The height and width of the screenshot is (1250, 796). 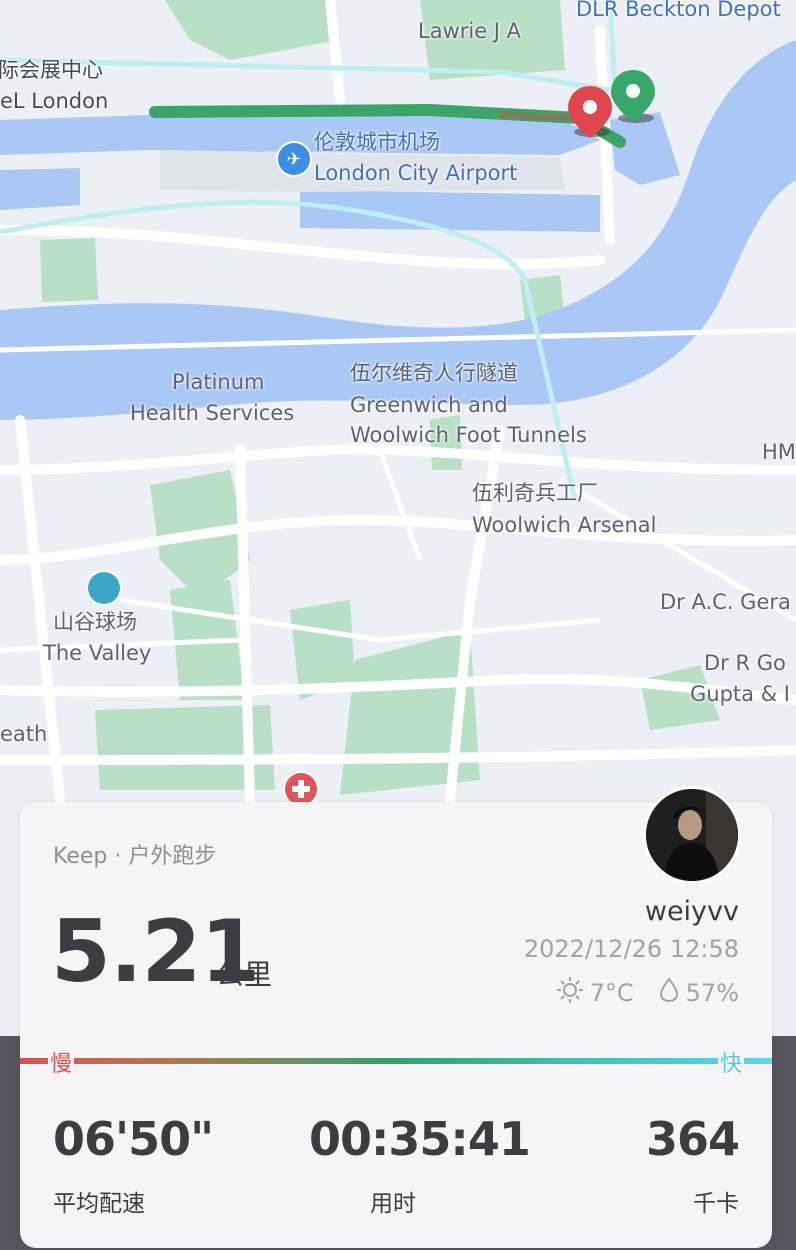 I want to click on temperature: 7°C, so click(x=611, y=993).